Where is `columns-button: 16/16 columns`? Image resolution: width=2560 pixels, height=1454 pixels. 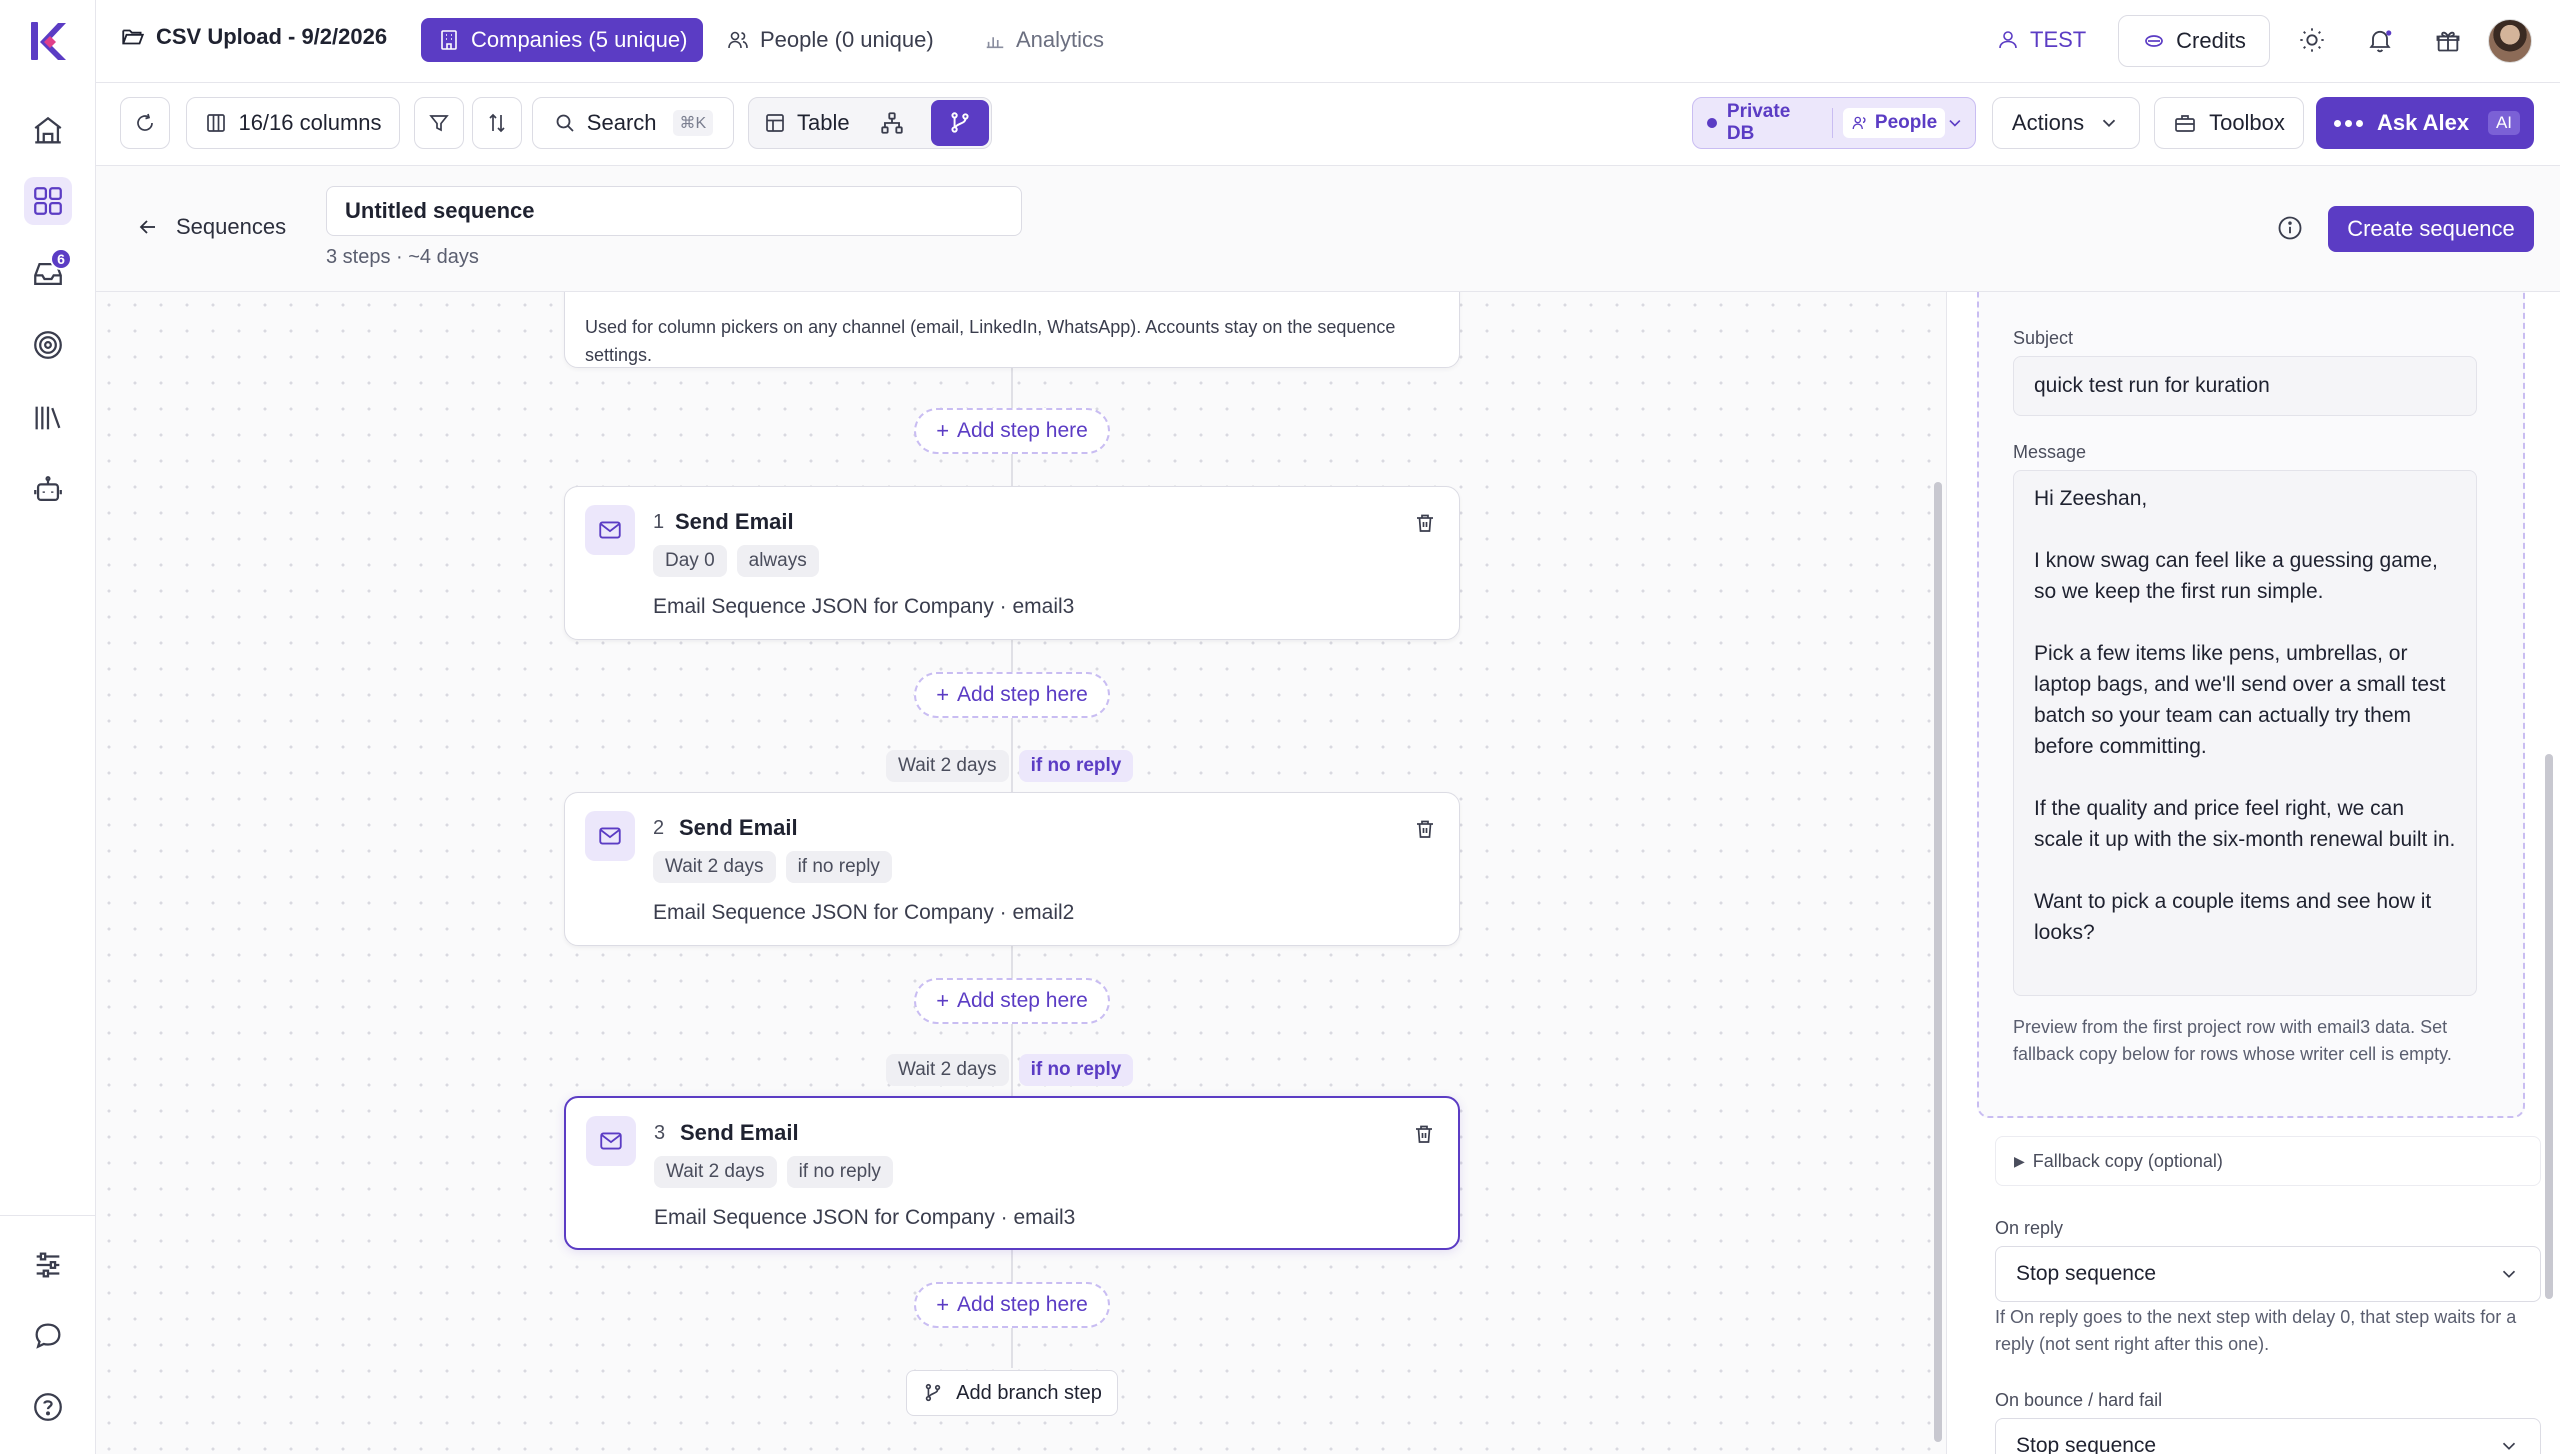
columns-button: 16/16 columns is located at coordinates (293, 123).